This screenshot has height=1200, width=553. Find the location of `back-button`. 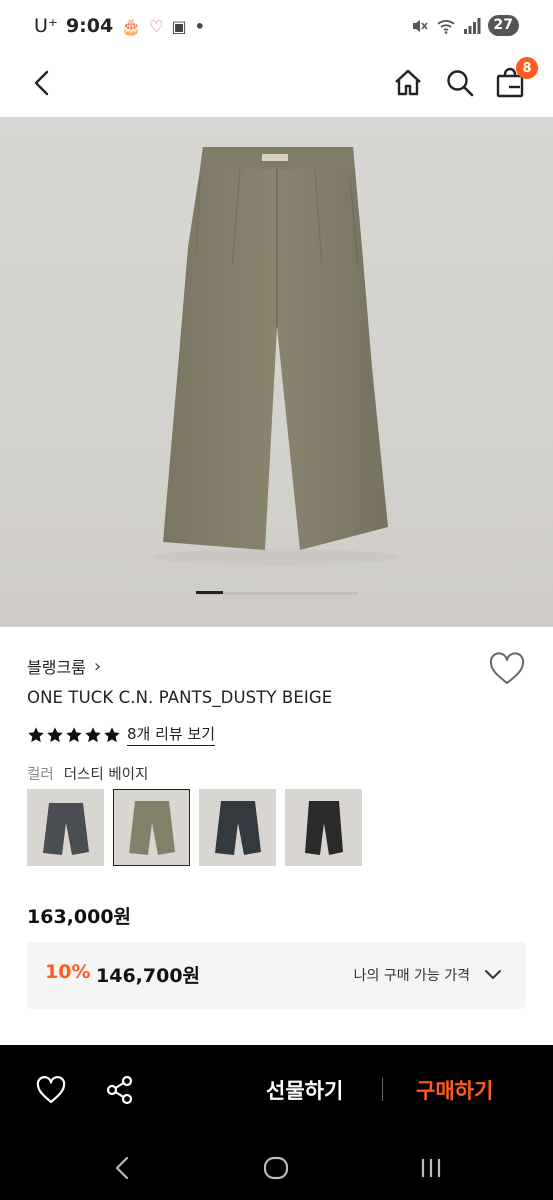

back-button is located at coordinates (42, 83).